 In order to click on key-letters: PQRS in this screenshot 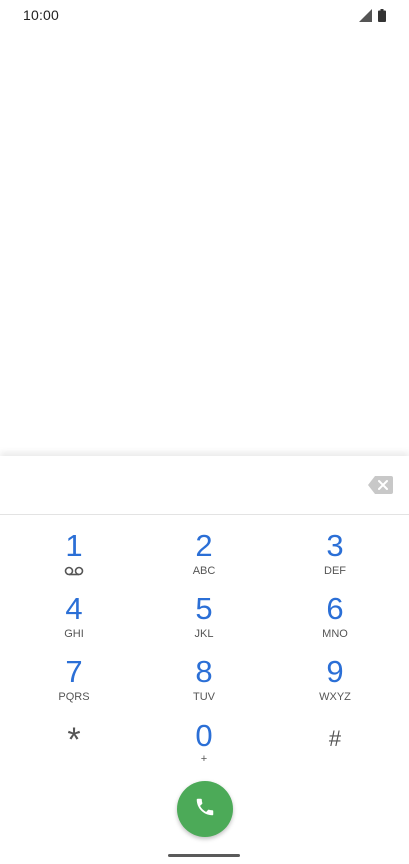, I will do `click(74, 697)`.